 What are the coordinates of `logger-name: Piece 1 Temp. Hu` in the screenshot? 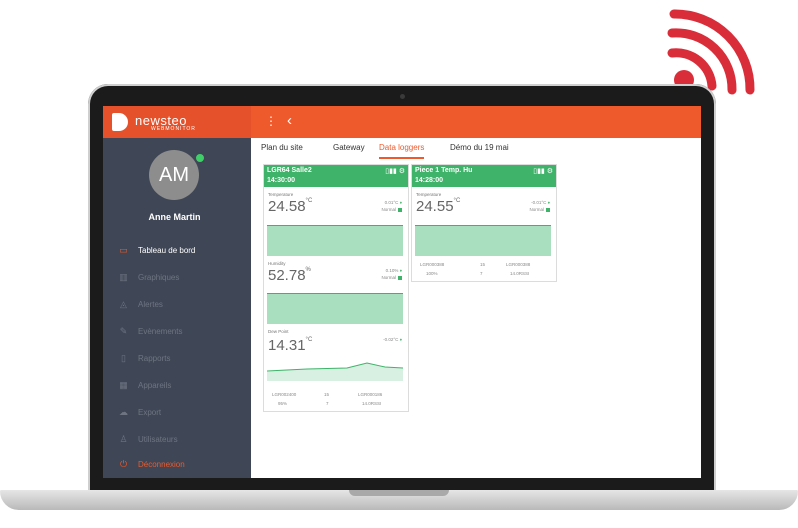 It's located at (444, 170).